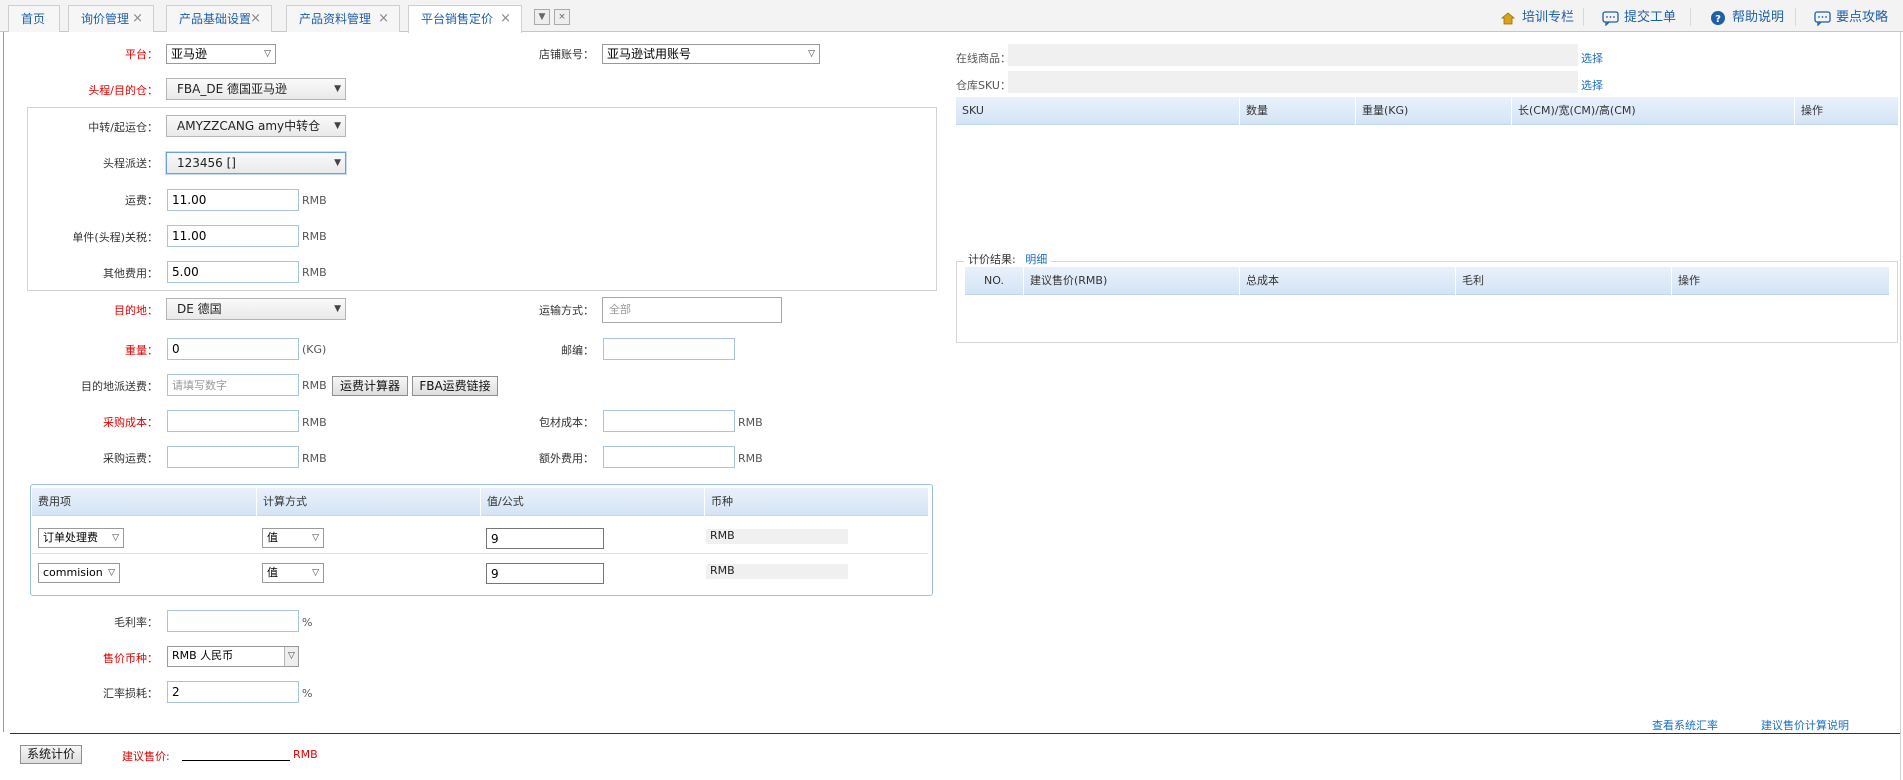  What do you see at coordinates (51, 754) in the screenshot?
I see `system-pricing-button: 系统计价` at bounding box center [51, 754].